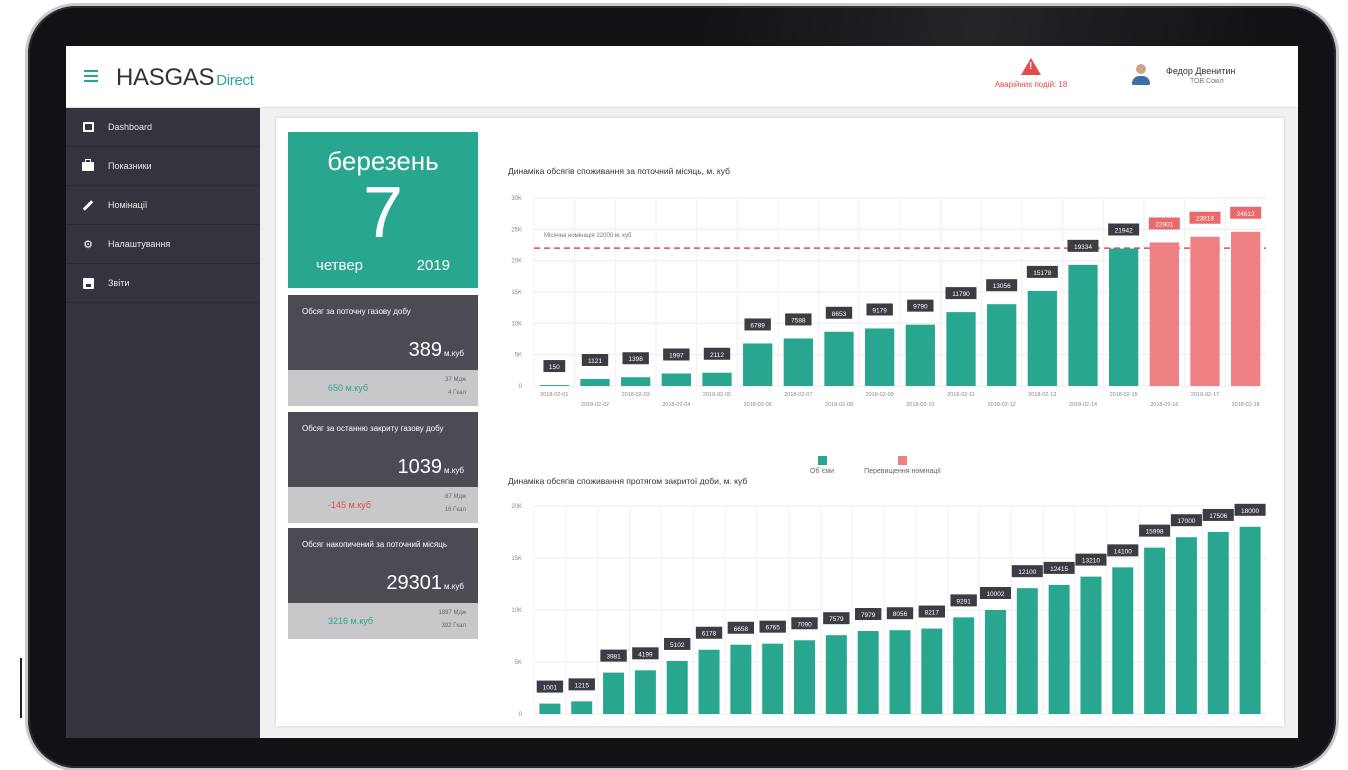 The height and width of the screenshot is (770, 1348). Describe the element at coordinates (757, 325) in the screenshot. I see `data-label: 6789` at that location.